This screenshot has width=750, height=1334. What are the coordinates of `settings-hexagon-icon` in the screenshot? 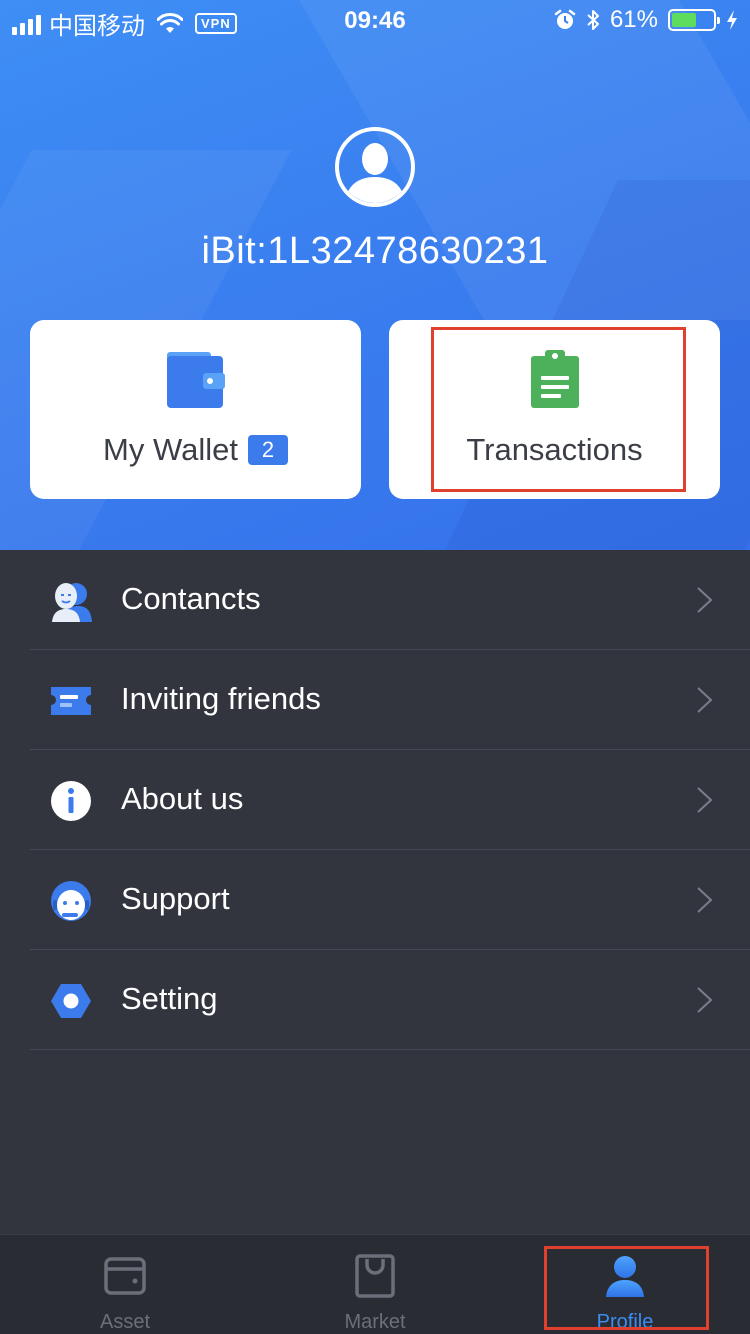 It's located at (71, 1001).